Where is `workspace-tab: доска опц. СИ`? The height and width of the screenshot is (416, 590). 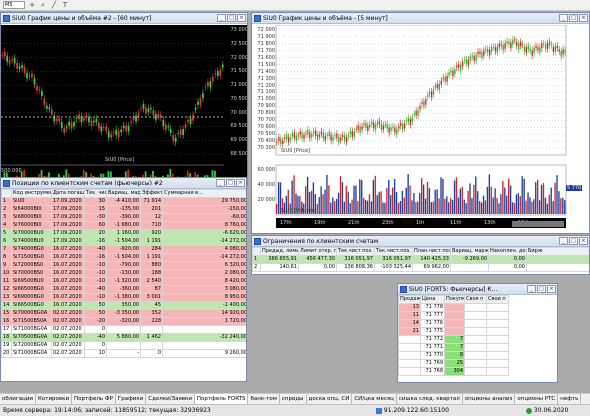
workspace-tab: доска опц. СИ is located at coordinates (330, 399).